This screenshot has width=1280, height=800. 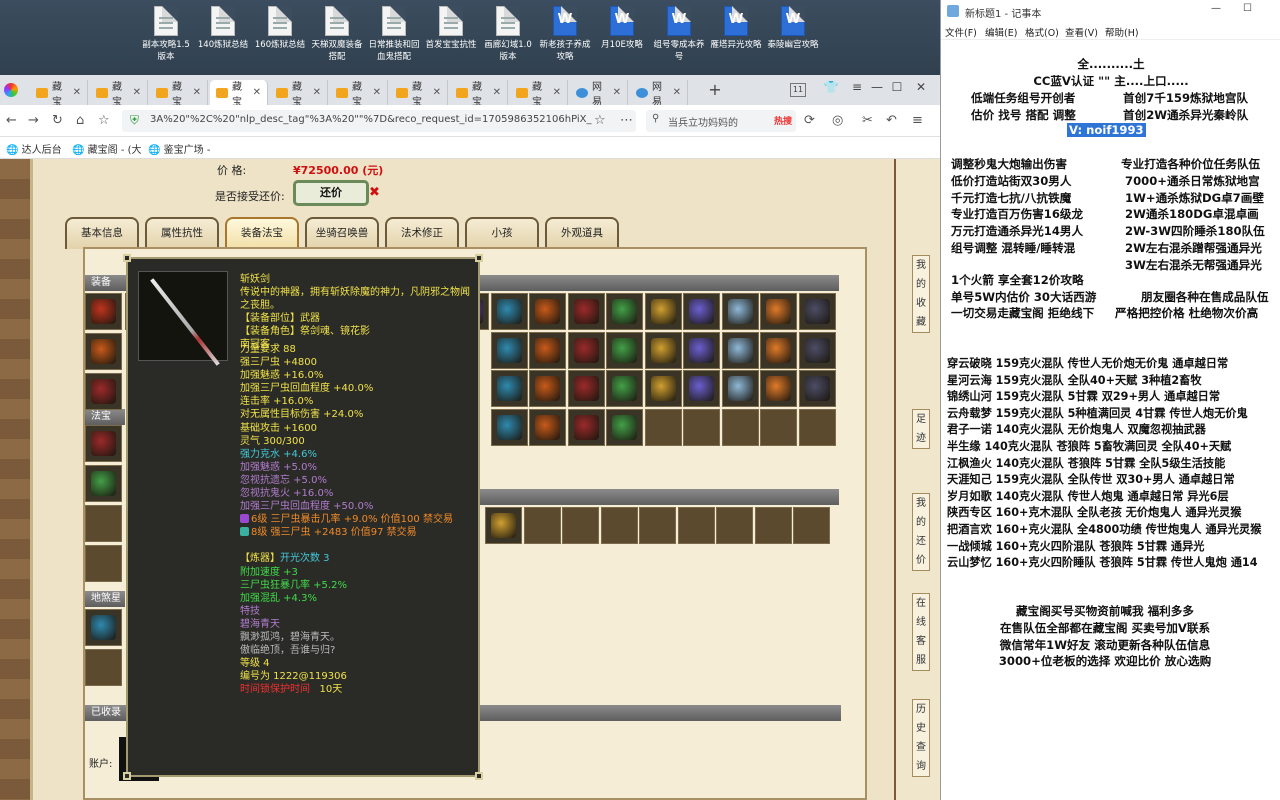 I want to click on desktop-icon: 140炼狱总结, so click(x=223, y=28).